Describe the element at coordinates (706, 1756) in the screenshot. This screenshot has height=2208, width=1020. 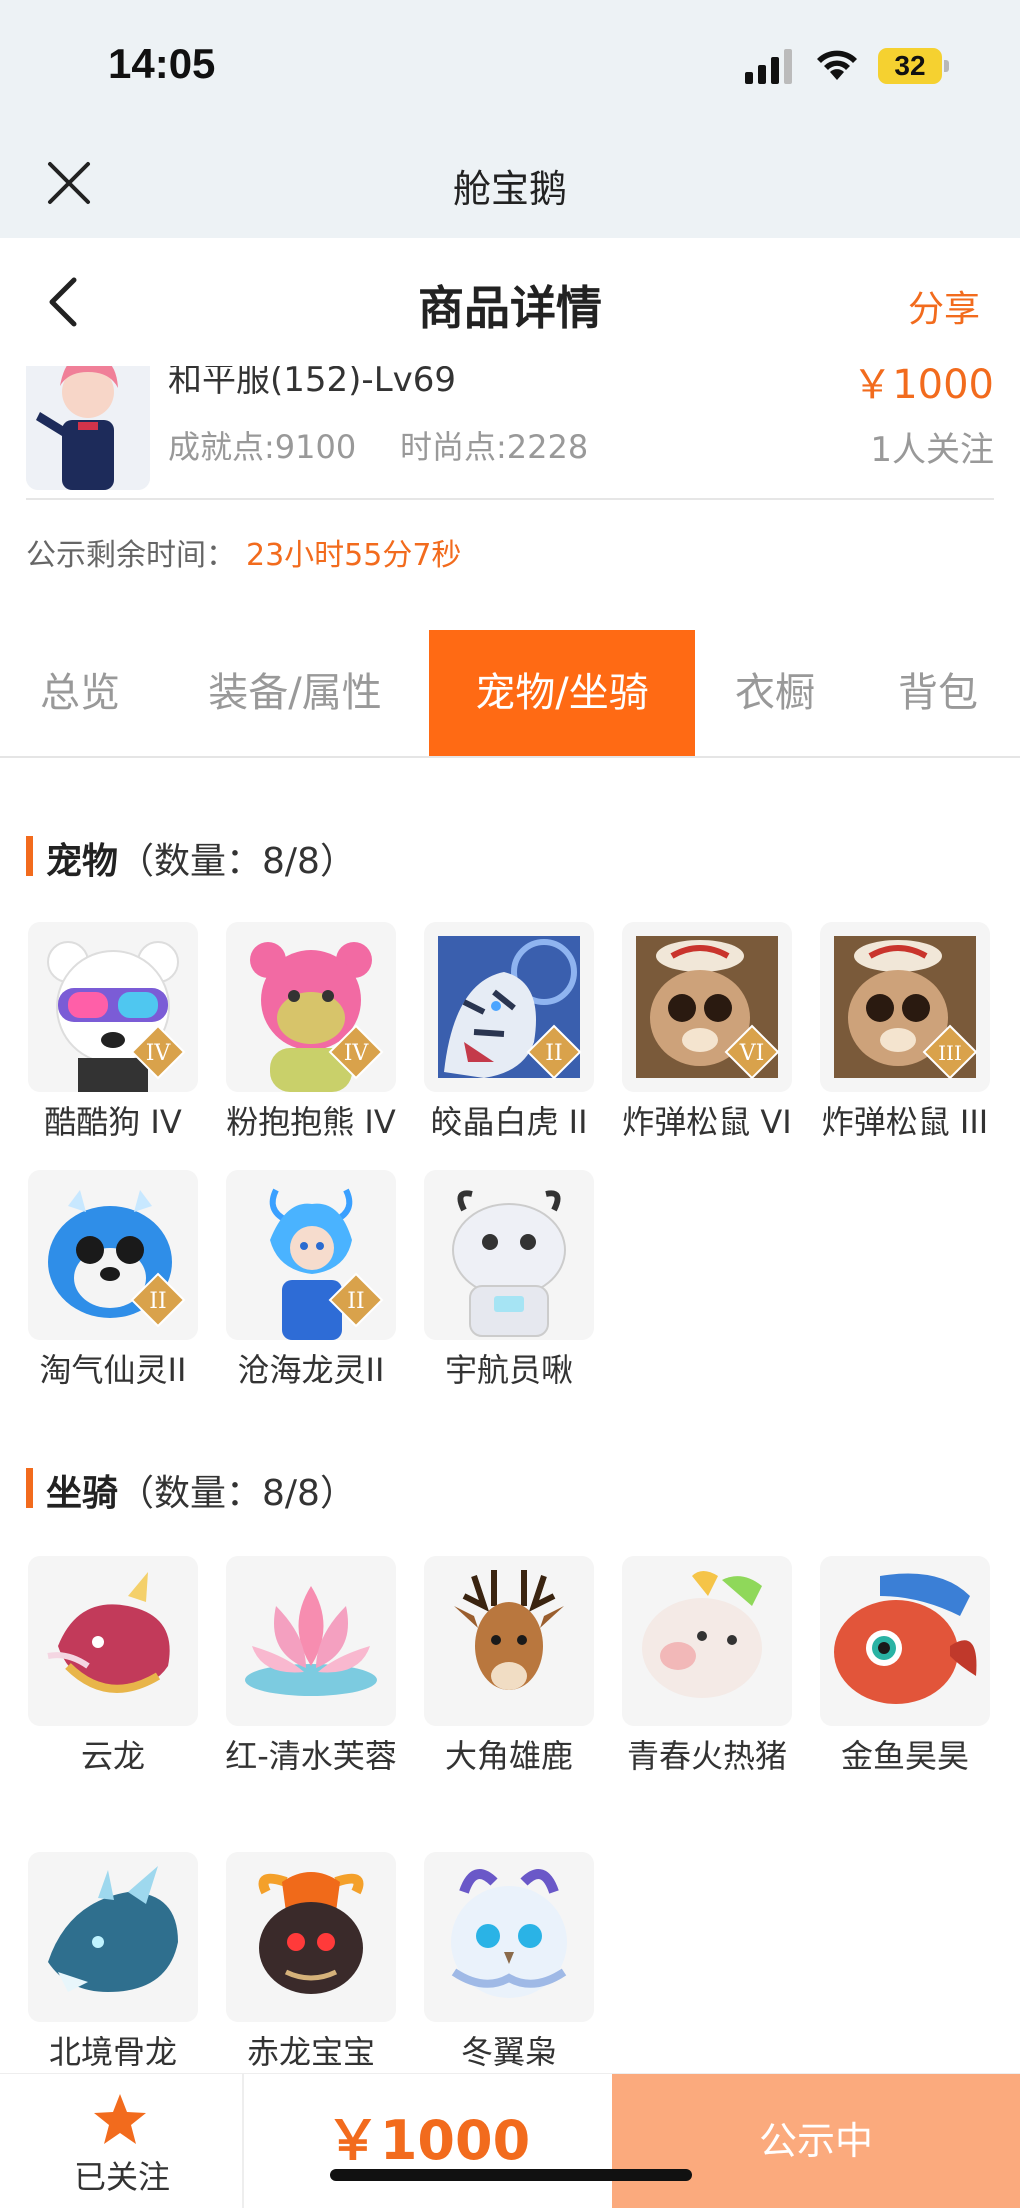
I see `mount-name: 青春火热猪` at that location.